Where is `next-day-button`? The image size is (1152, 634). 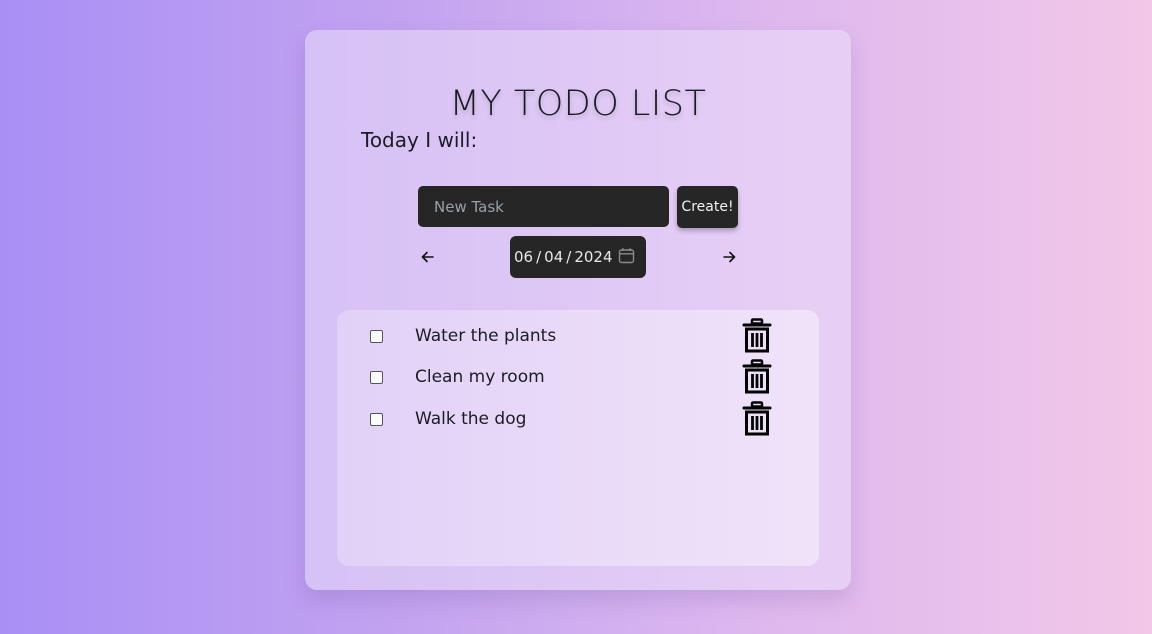
next-day-button is located at coordinates (729, 257).